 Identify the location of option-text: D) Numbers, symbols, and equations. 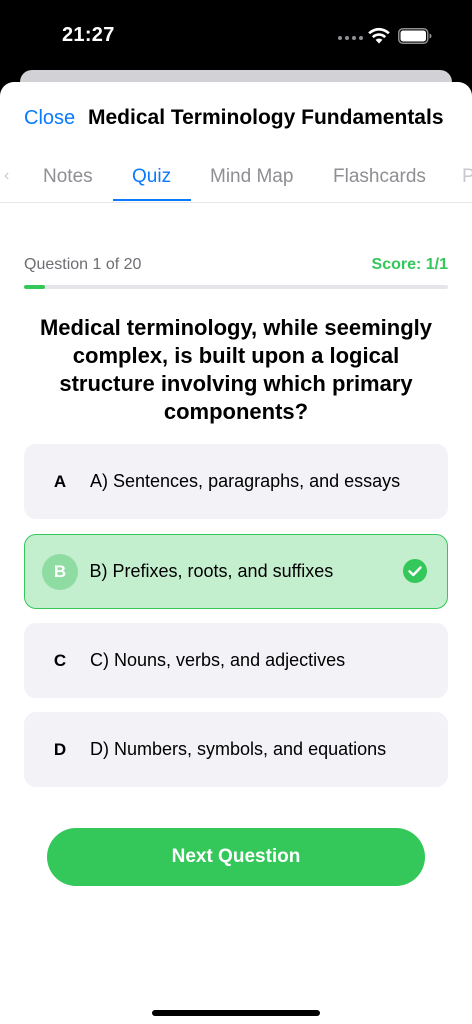
(238, 749).